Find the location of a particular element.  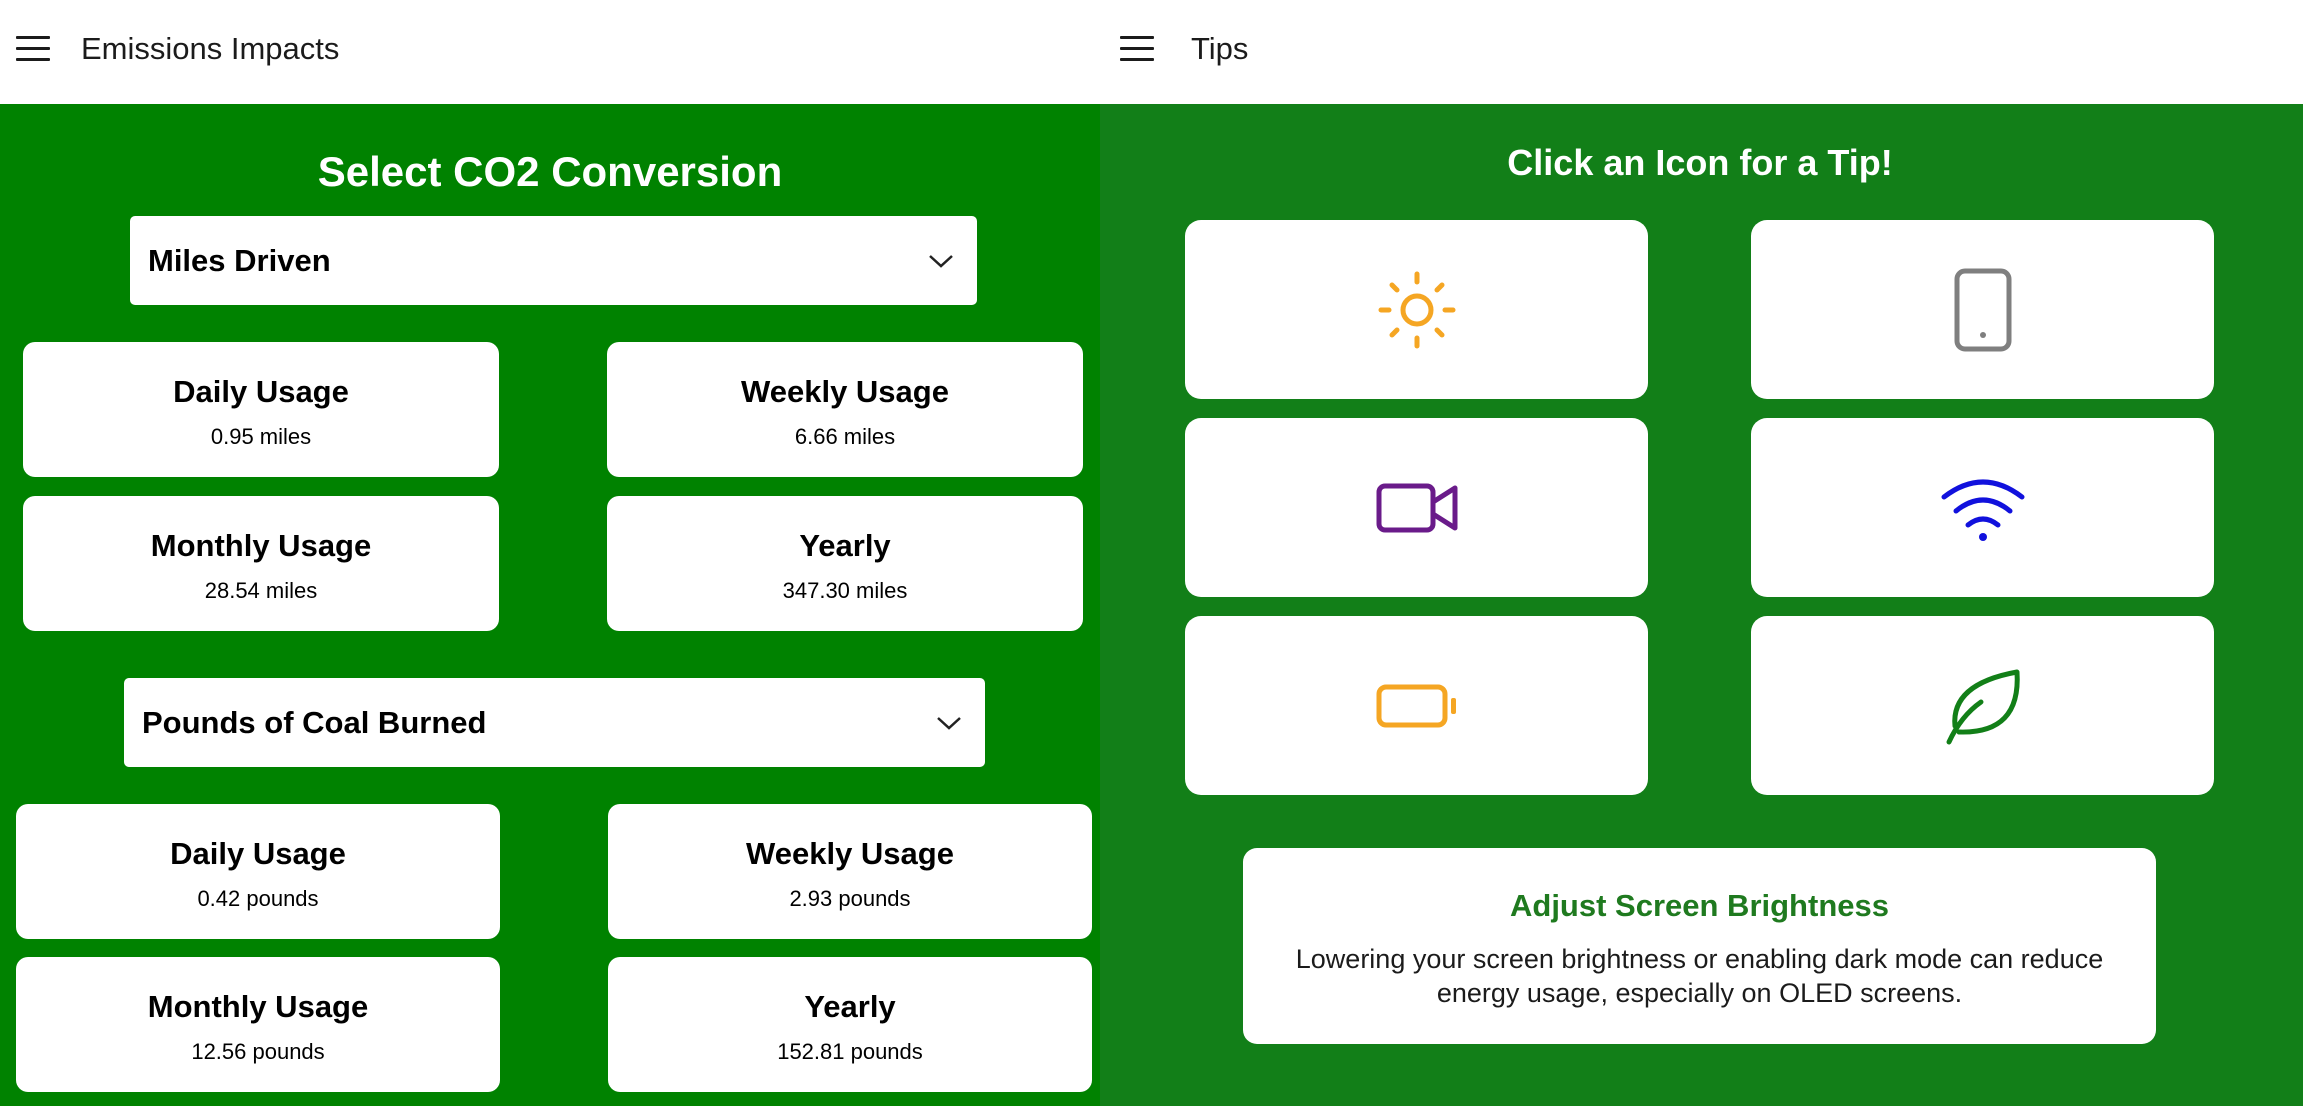

usage-card-weekly: Weekly Usage 2.93 pounds is located at coordinates (850, 871).